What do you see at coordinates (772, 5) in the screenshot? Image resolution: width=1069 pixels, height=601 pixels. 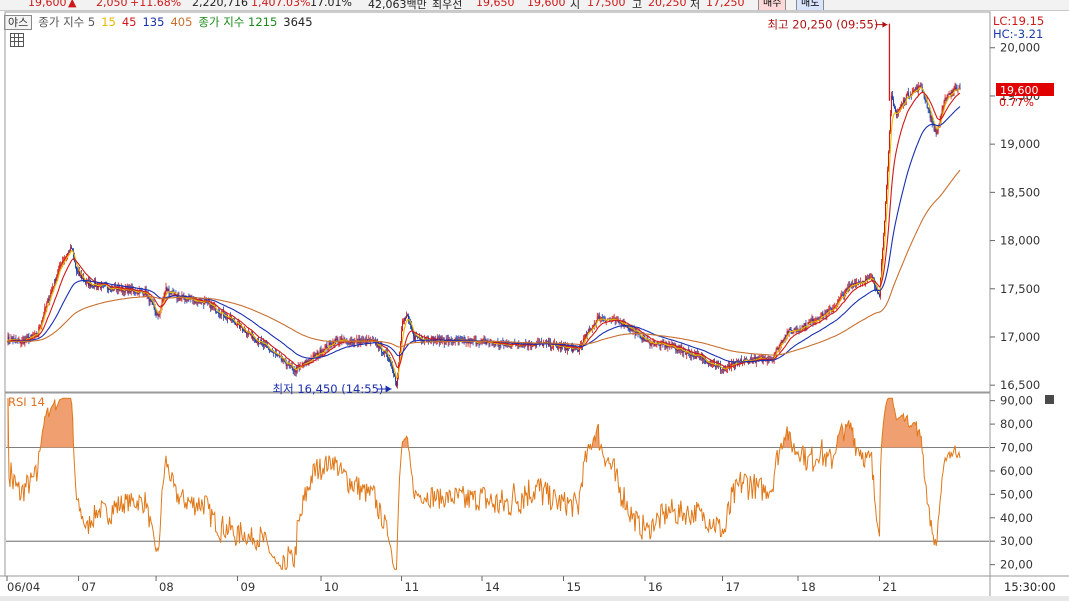 I see `buy-button: 매수` at bounding box center [772, 5].